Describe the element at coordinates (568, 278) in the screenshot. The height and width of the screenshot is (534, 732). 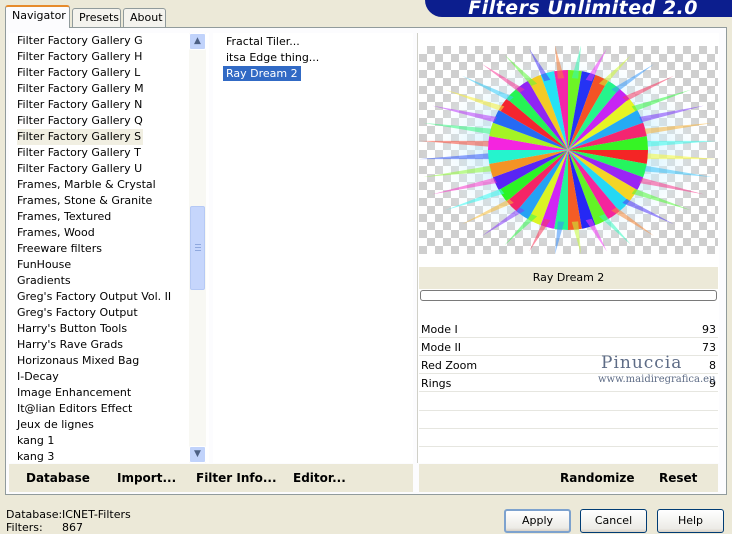
I see `selected-filter-name: Ray Dream 2` at that location.